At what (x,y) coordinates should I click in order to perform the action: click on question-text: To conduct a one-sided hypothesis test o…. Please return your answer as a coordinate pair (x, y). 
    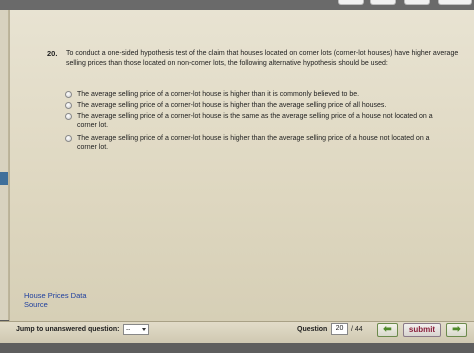
    Looking at the image, I should click on (262, 58).